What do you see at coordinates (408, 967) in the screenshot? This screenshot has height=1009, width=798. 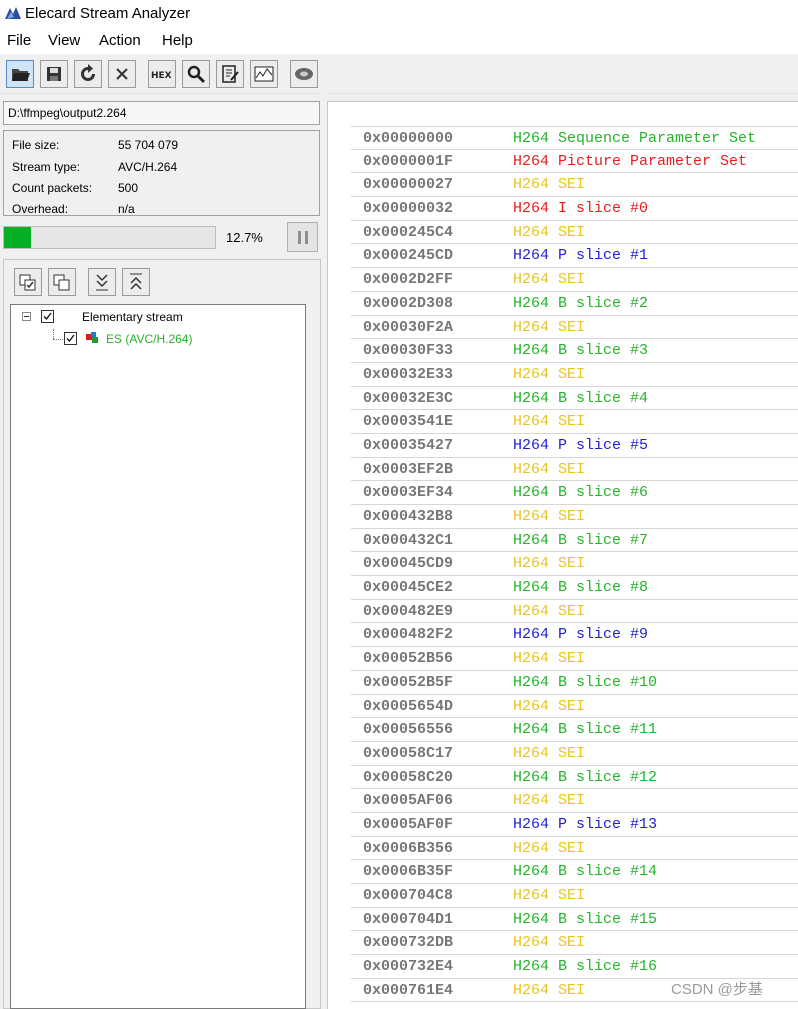 I see `packet-offset: 0x000732E4` at bounding box center [408, 967].